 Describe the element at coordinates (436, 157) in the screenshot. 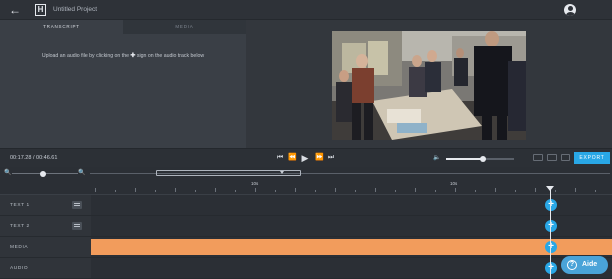

I see `volume-icon: 🔈` at that location.